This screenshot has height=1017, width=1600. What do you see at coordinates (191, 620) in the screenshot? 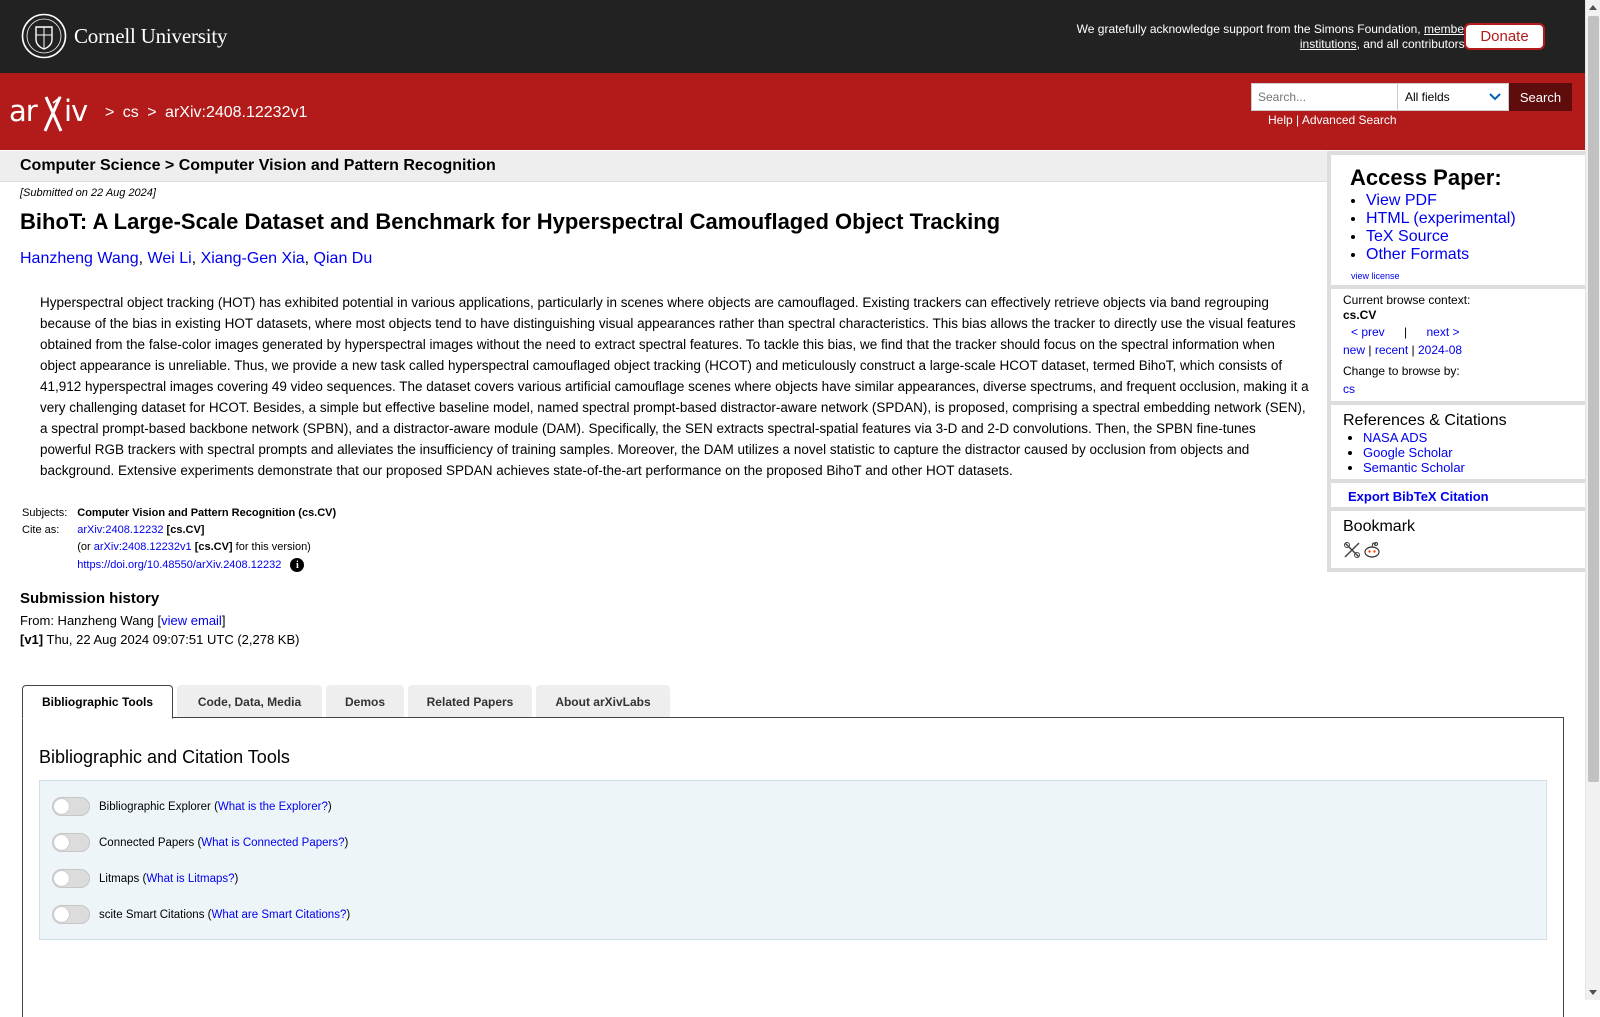
I see `view-email-link: view email` at bounding box center [191, 620].